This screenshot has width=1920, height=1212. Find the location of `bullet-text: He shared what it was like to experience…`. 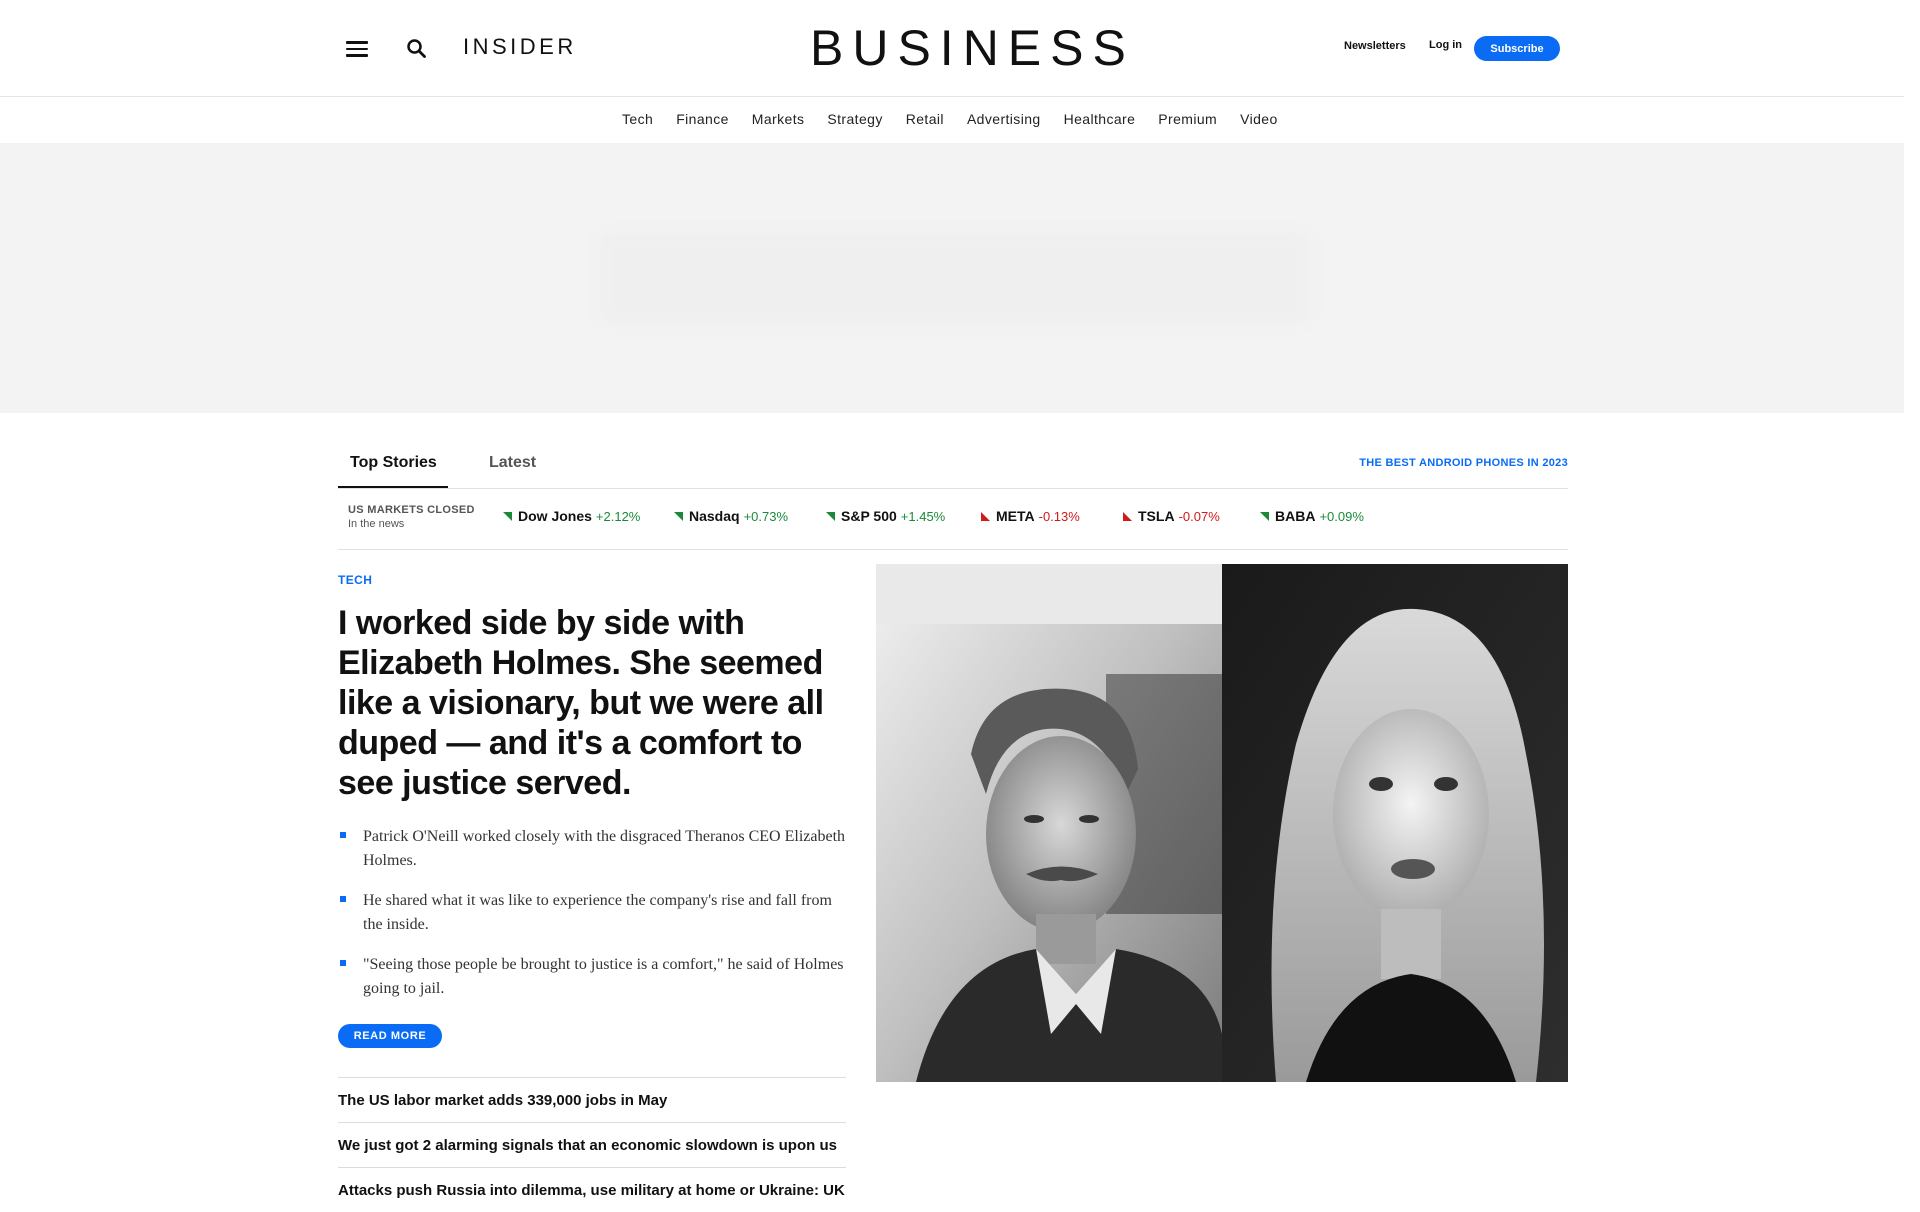

bullet-text: He shared what it was like to experience… is located at coordinates (597, 912).